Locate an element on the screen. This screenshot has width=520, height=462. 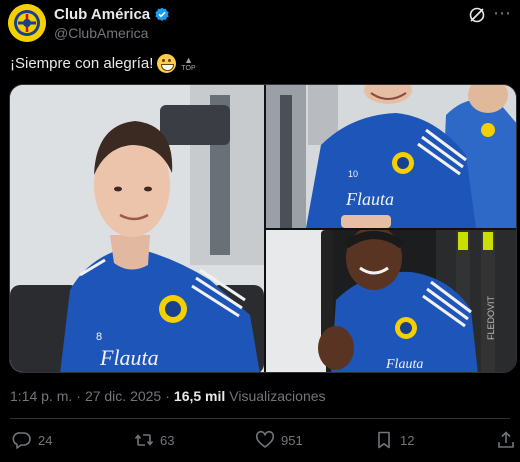
post-time: 1:14 p. m. is located at coordinates (41, 396).